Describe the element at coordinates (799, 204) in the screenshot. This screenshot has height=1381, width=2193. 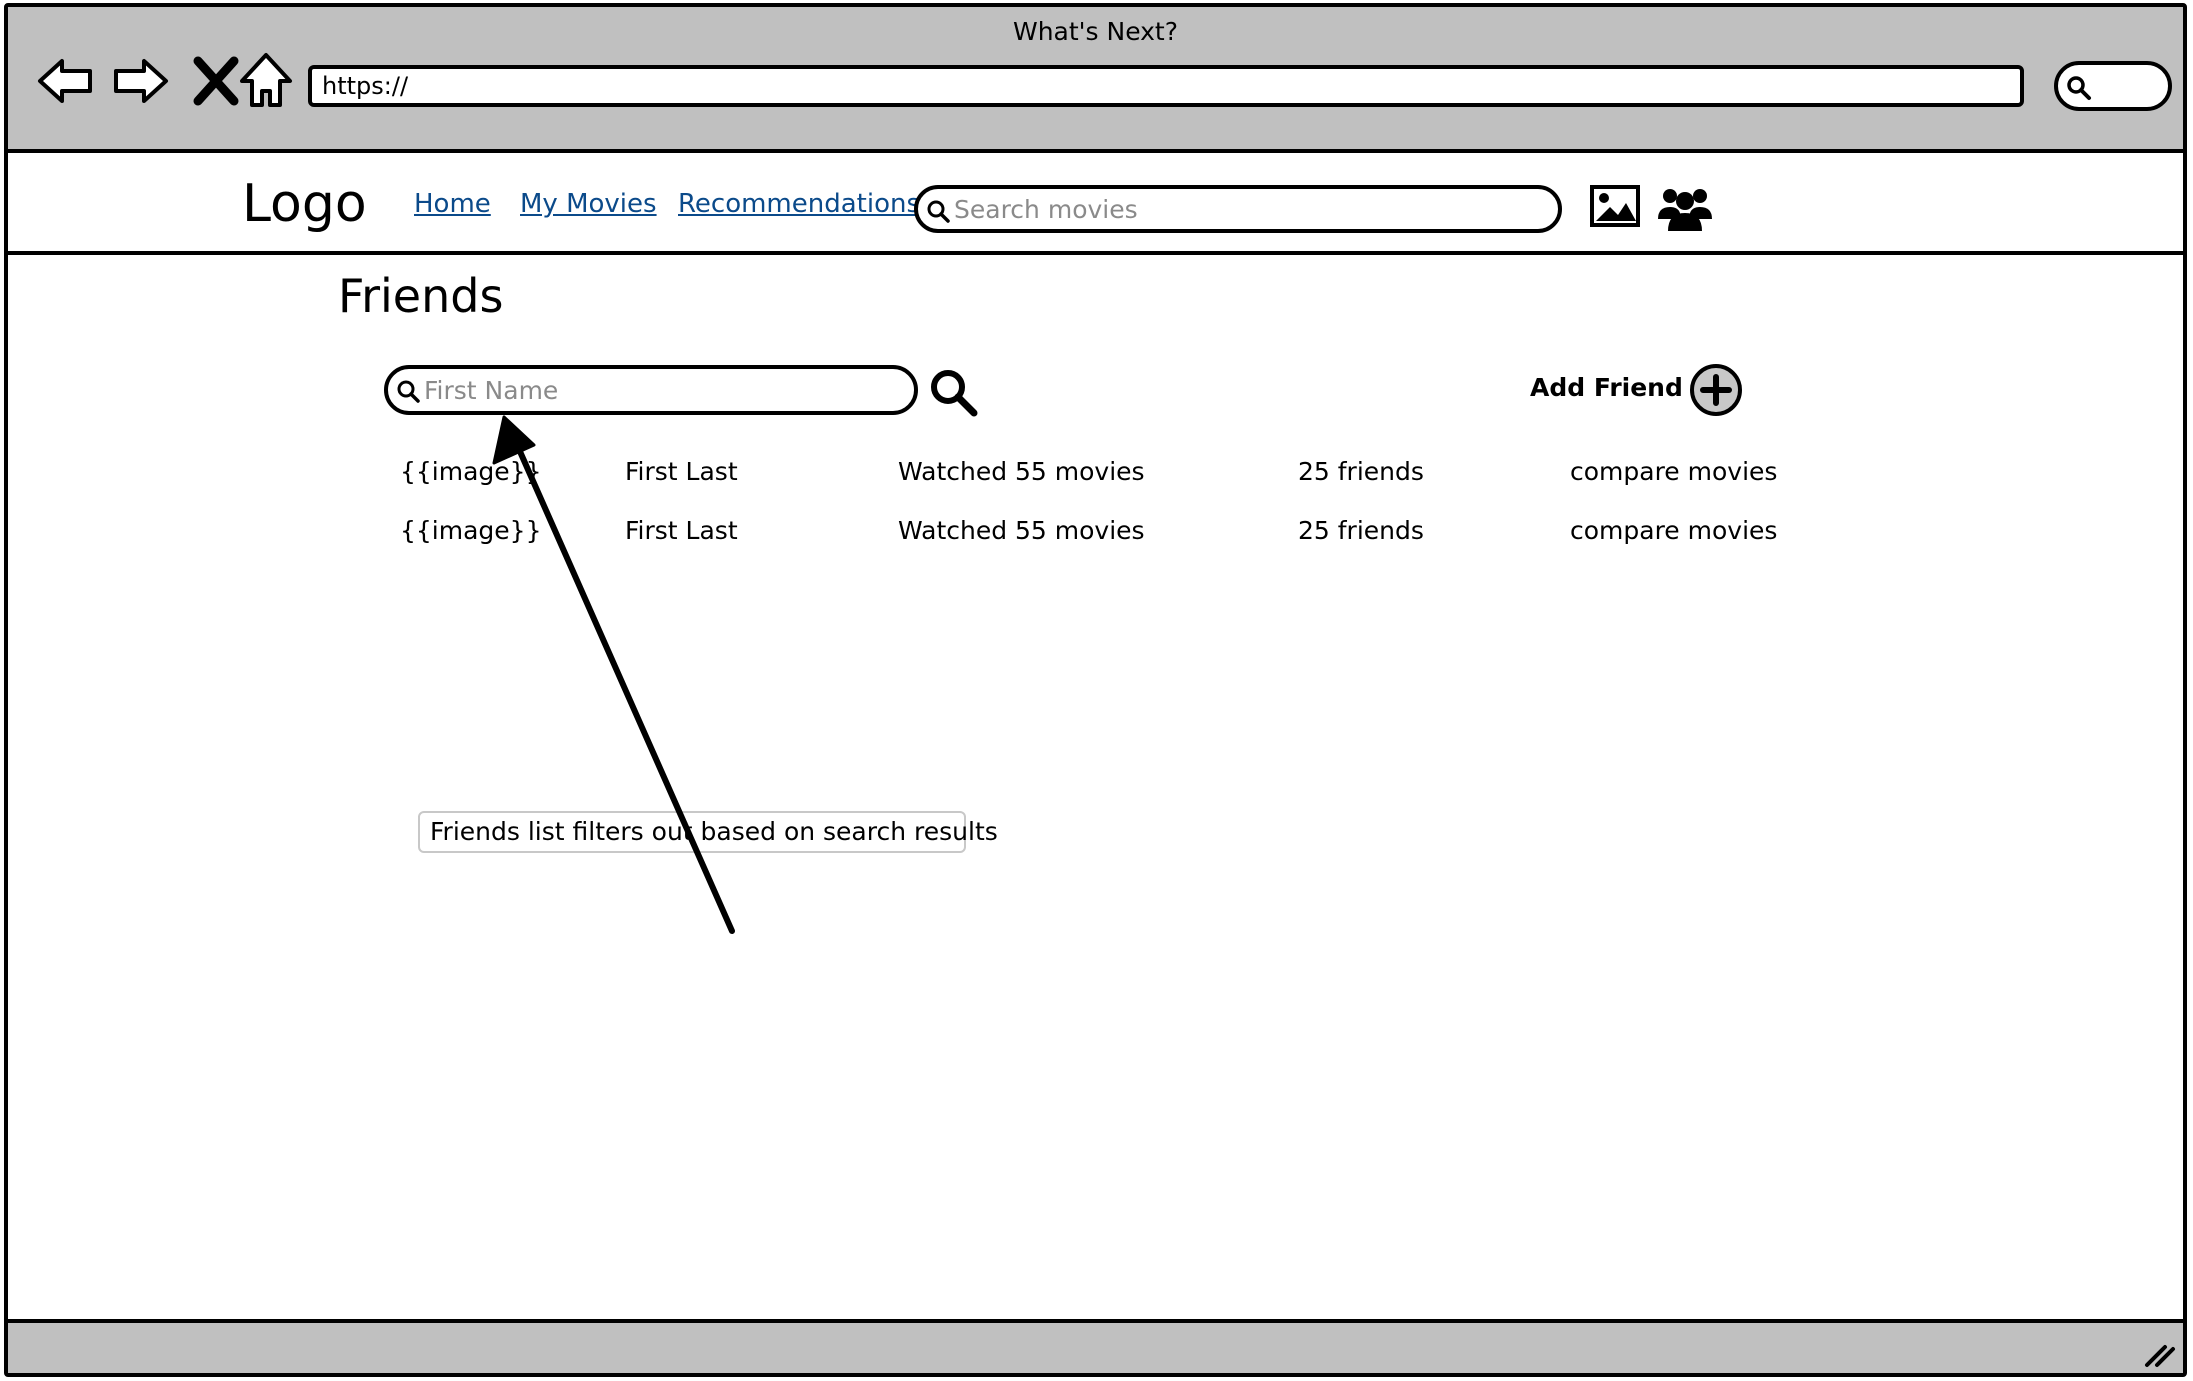
I see `nav-link-recommendations: Recommendations` at that location.